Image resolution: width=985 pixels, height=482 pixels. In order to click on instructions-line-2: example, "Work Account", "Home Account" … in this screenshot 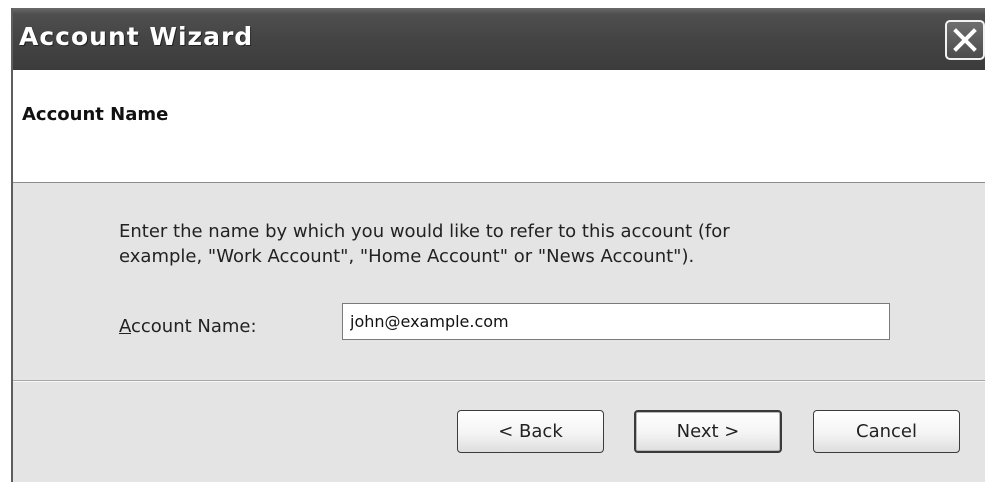, I will do `click(407, 256)`.